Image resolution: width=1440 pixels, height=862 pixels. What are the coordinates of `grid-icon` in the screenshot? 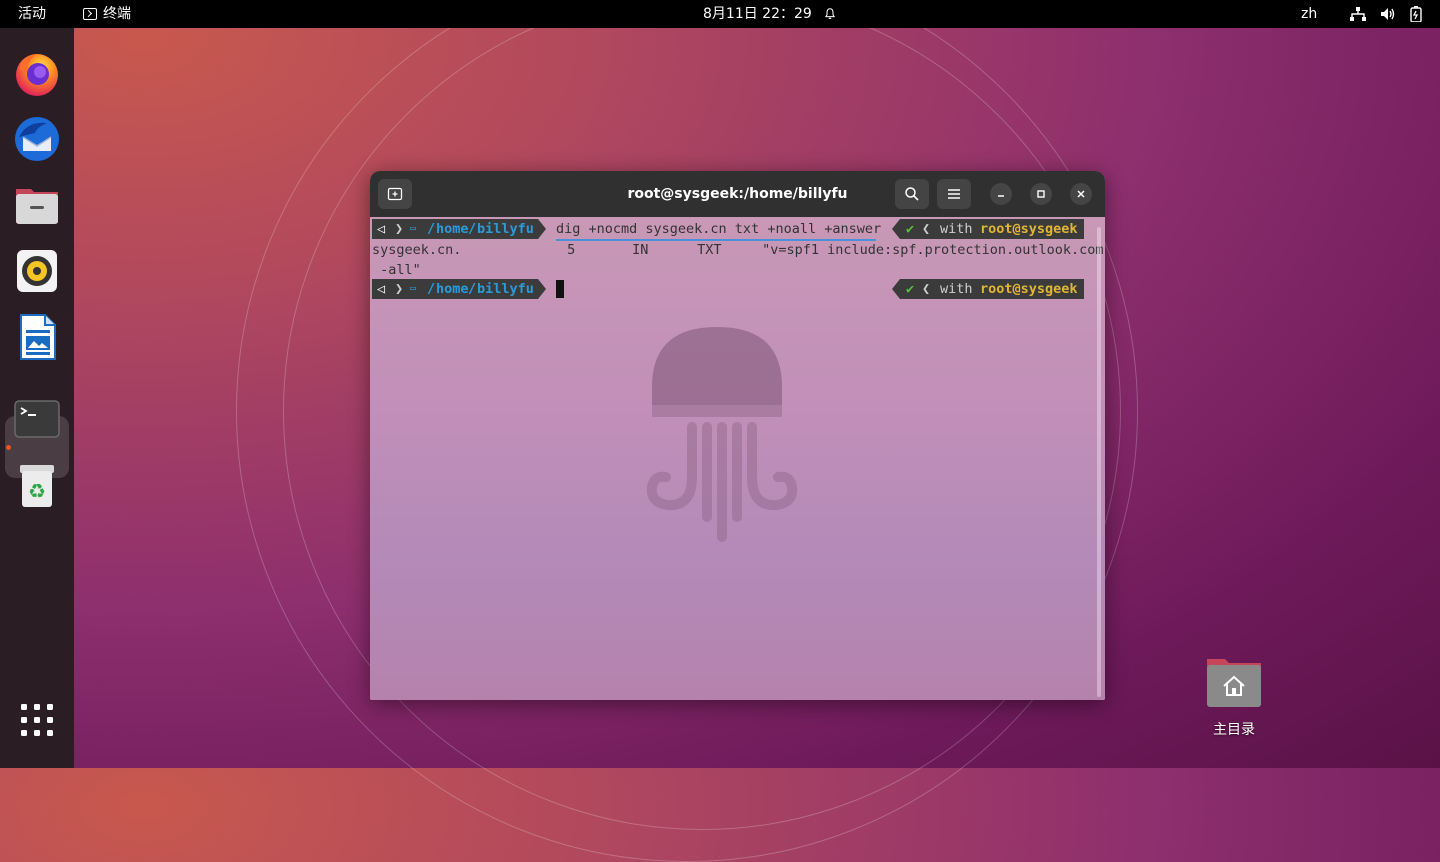 It's located at (37, 720).